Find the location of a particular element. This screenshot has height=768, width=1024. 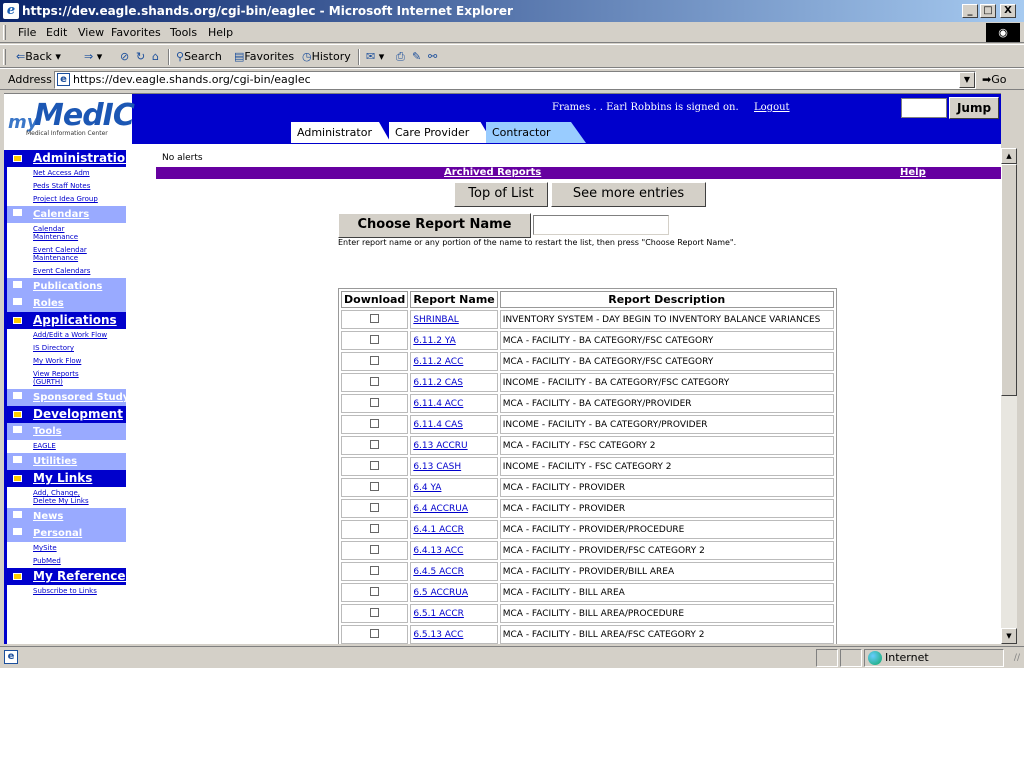

sidebar-my-references: My References is located at coordinates (70, 576).